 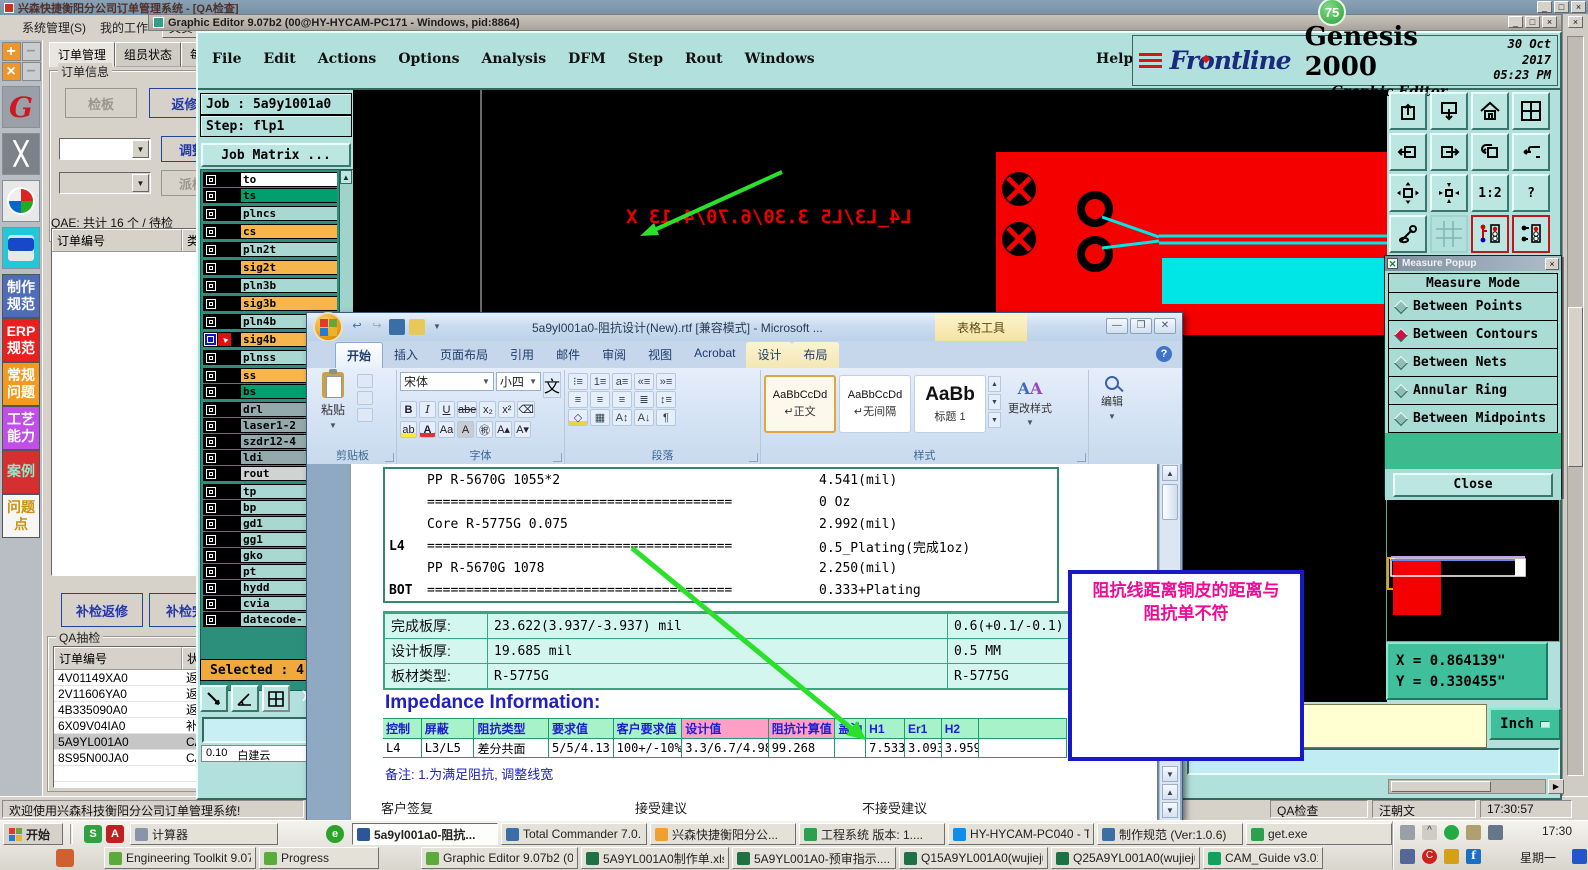 What do you see at coordinates (289, 195) in the screenshot?
I see `layer-name: ts` at bounding box center [289, 195].